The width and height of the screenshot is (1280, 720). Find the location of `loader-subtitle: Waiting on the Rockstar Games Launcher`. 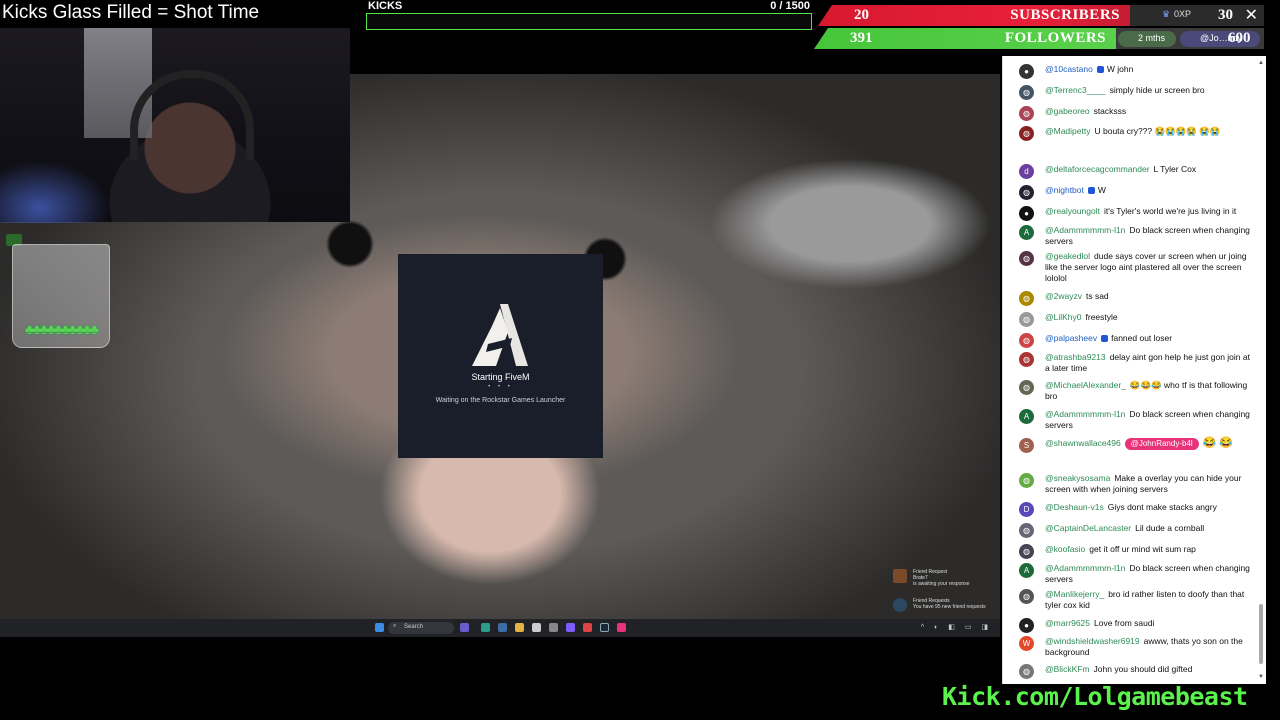

loader-subtitle: Waiting on the Rockstar Games Launcher is located at coordinates (500, 400).